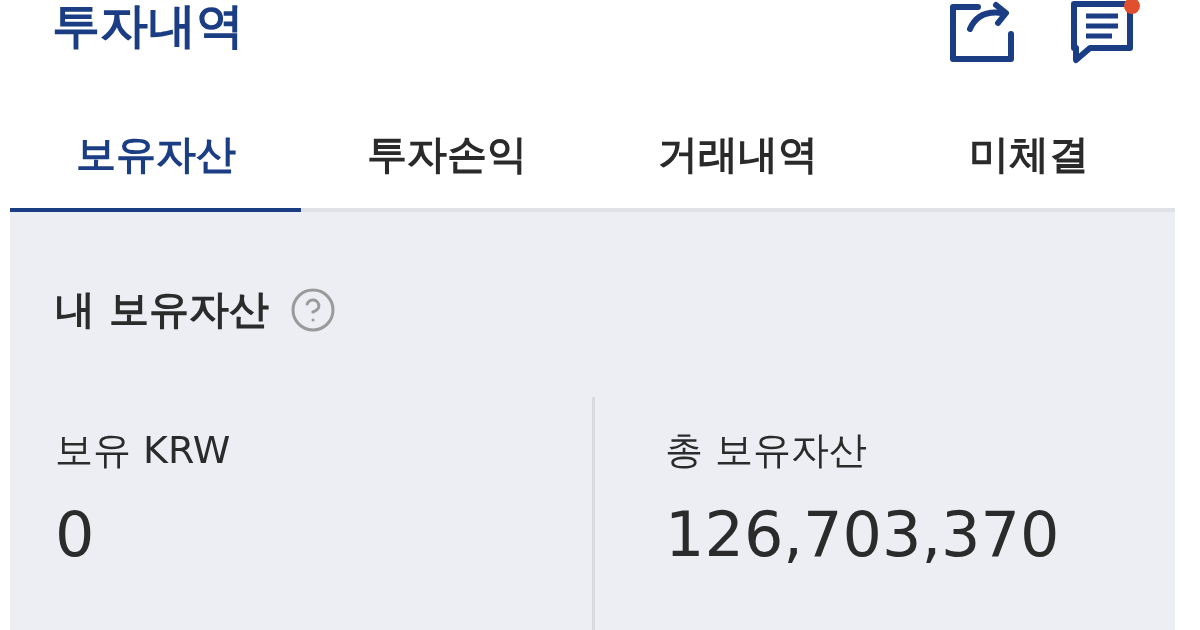 Image resolution: width=1200 pixels, height=630 pixels. What do you see at coordinates (75, 535) in the screenshot?
I see `asset-value: 0` at bounding box center [75, 535].